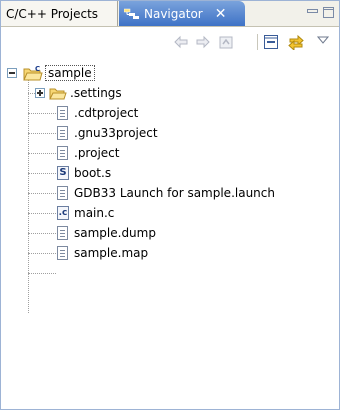 The height and width of the screenshot is (410, 340). I want to click on tree-item-sample-dump: sample.dump, so click(170, 233).